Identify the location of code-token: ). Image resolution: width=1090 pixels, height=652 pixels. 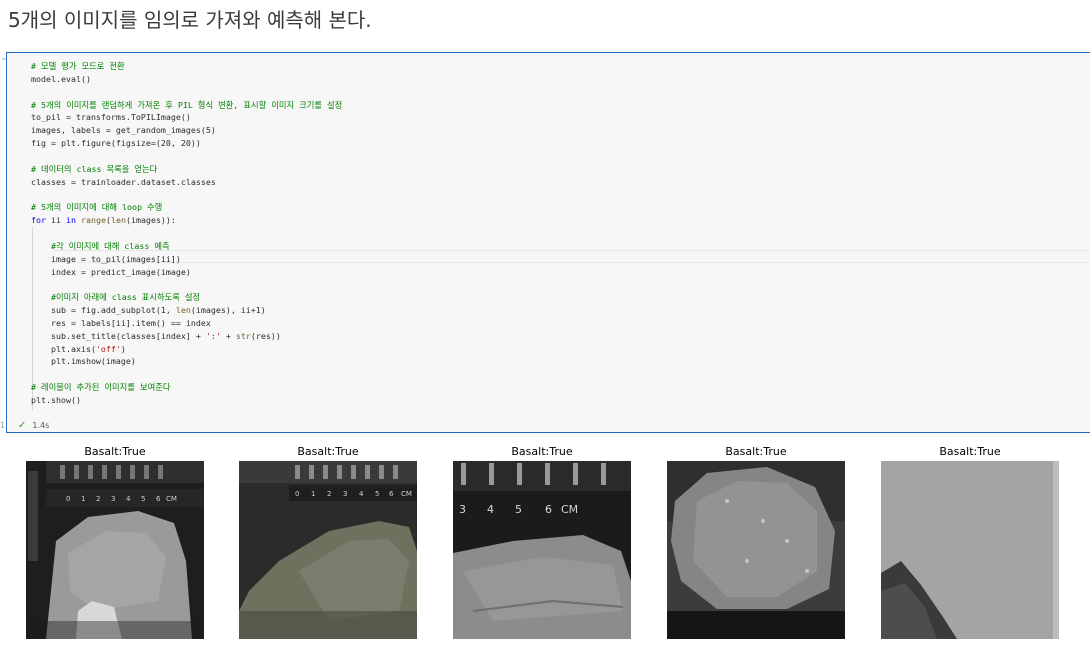
(123, 348).